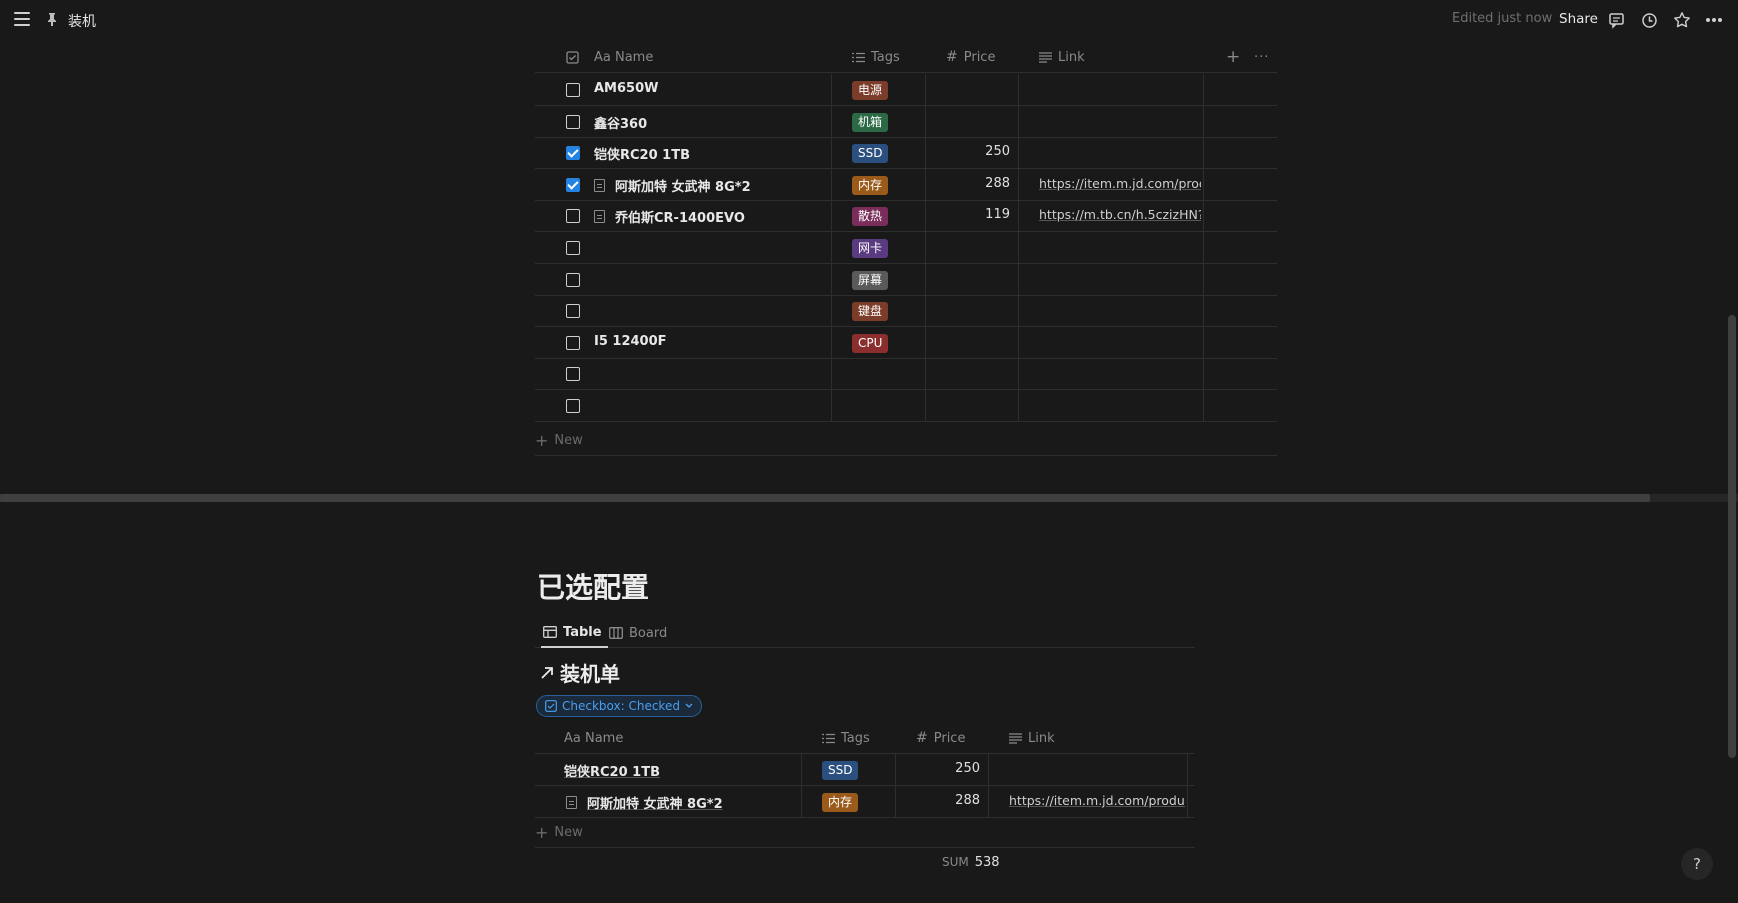 The height and width of the screenshot is (903, 1738). What do you see at coordinates (971, 862) in the screenshot?
I see `price-sum: SUM 538` at bounding box center [971, 862].